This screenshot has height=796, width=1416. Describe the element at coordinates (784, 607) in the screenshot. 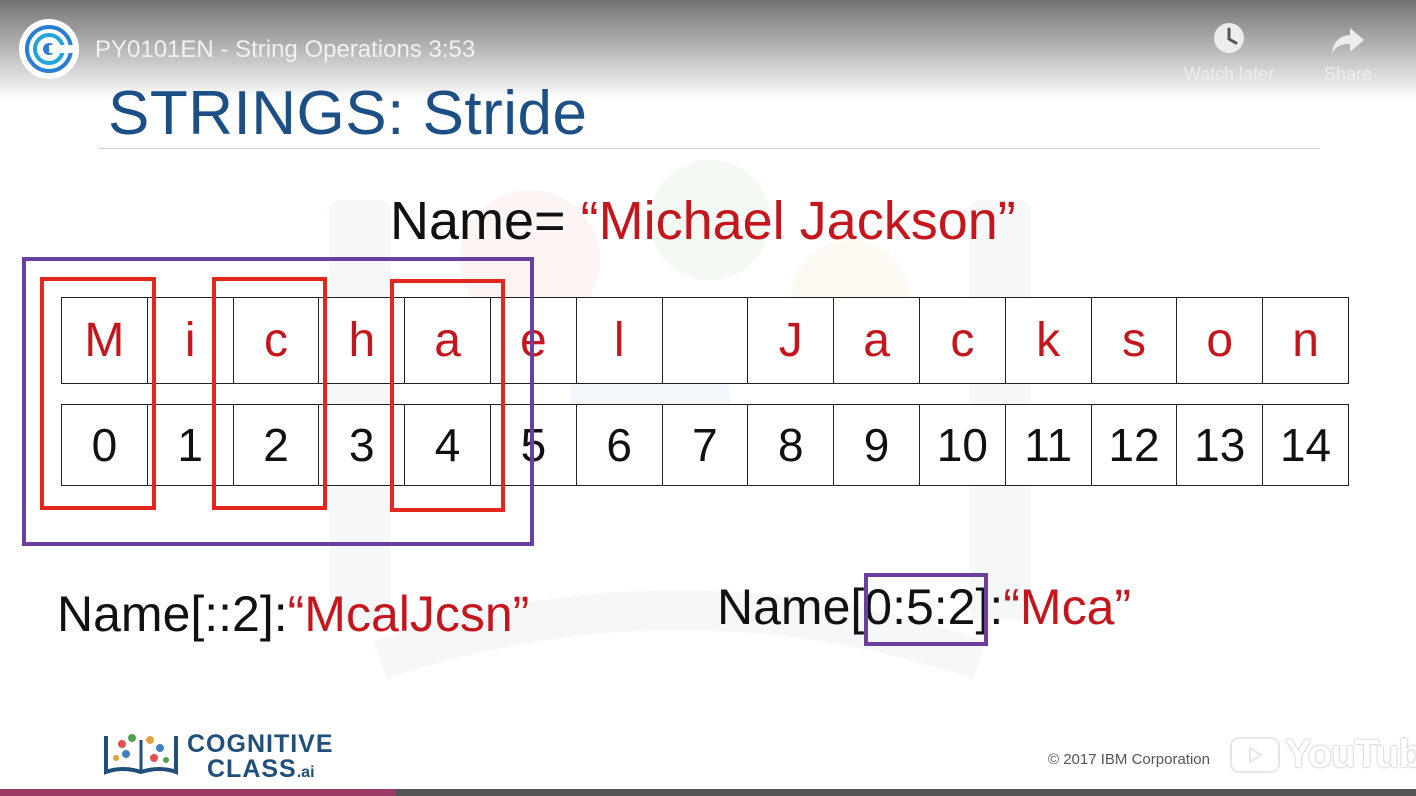

I see `example2-name: Name` at that location.